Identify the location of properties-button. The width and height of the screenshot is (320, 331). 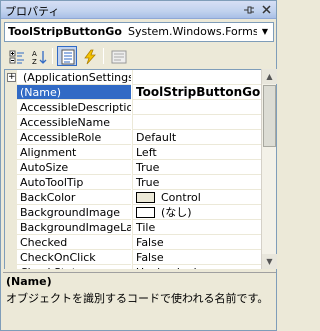
(67, 56).